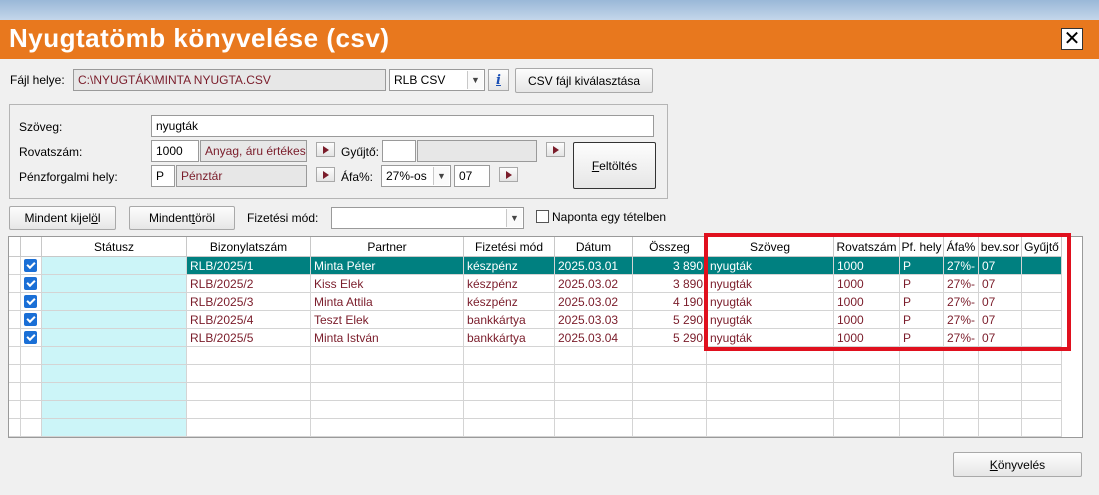 This screenshot has height=495, width=1099. What do you see at coordinates (402, 126) in the screenshot?
I see `szoveg-input: nyugták` at bounding box center [402, 126].